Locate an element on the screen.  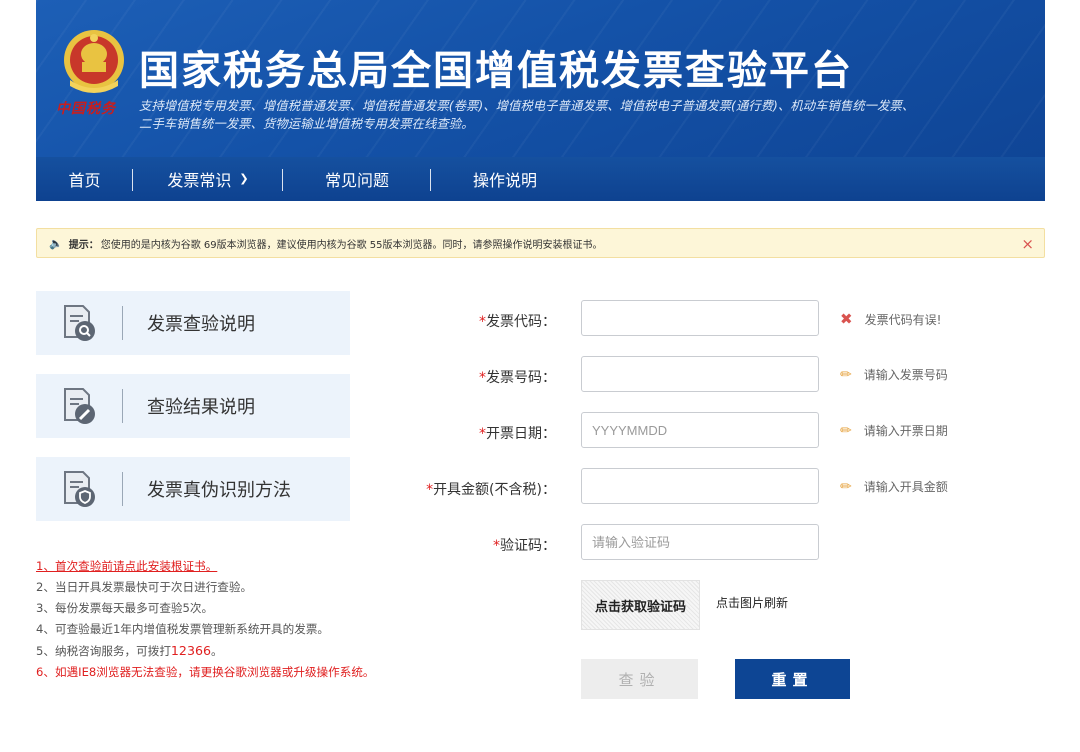
card-label: 发票查验说明 is located at coordinates (201, 324).